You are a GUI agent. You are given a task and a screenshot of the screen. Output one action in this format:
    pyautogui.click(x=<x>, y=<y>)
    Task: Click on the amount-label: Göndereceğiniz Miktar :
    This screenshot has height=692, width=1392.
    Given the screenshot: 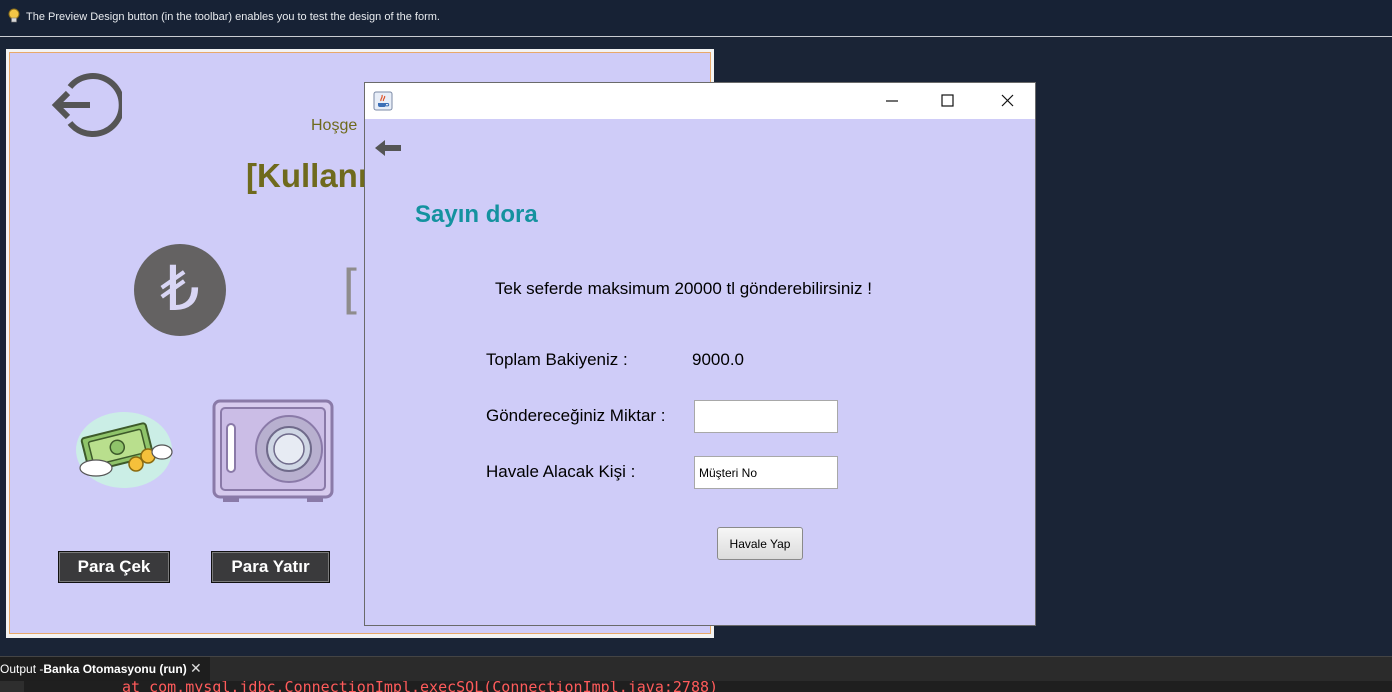 What is the action you would take?
    pyautogui.click(x=576, y=415)
    